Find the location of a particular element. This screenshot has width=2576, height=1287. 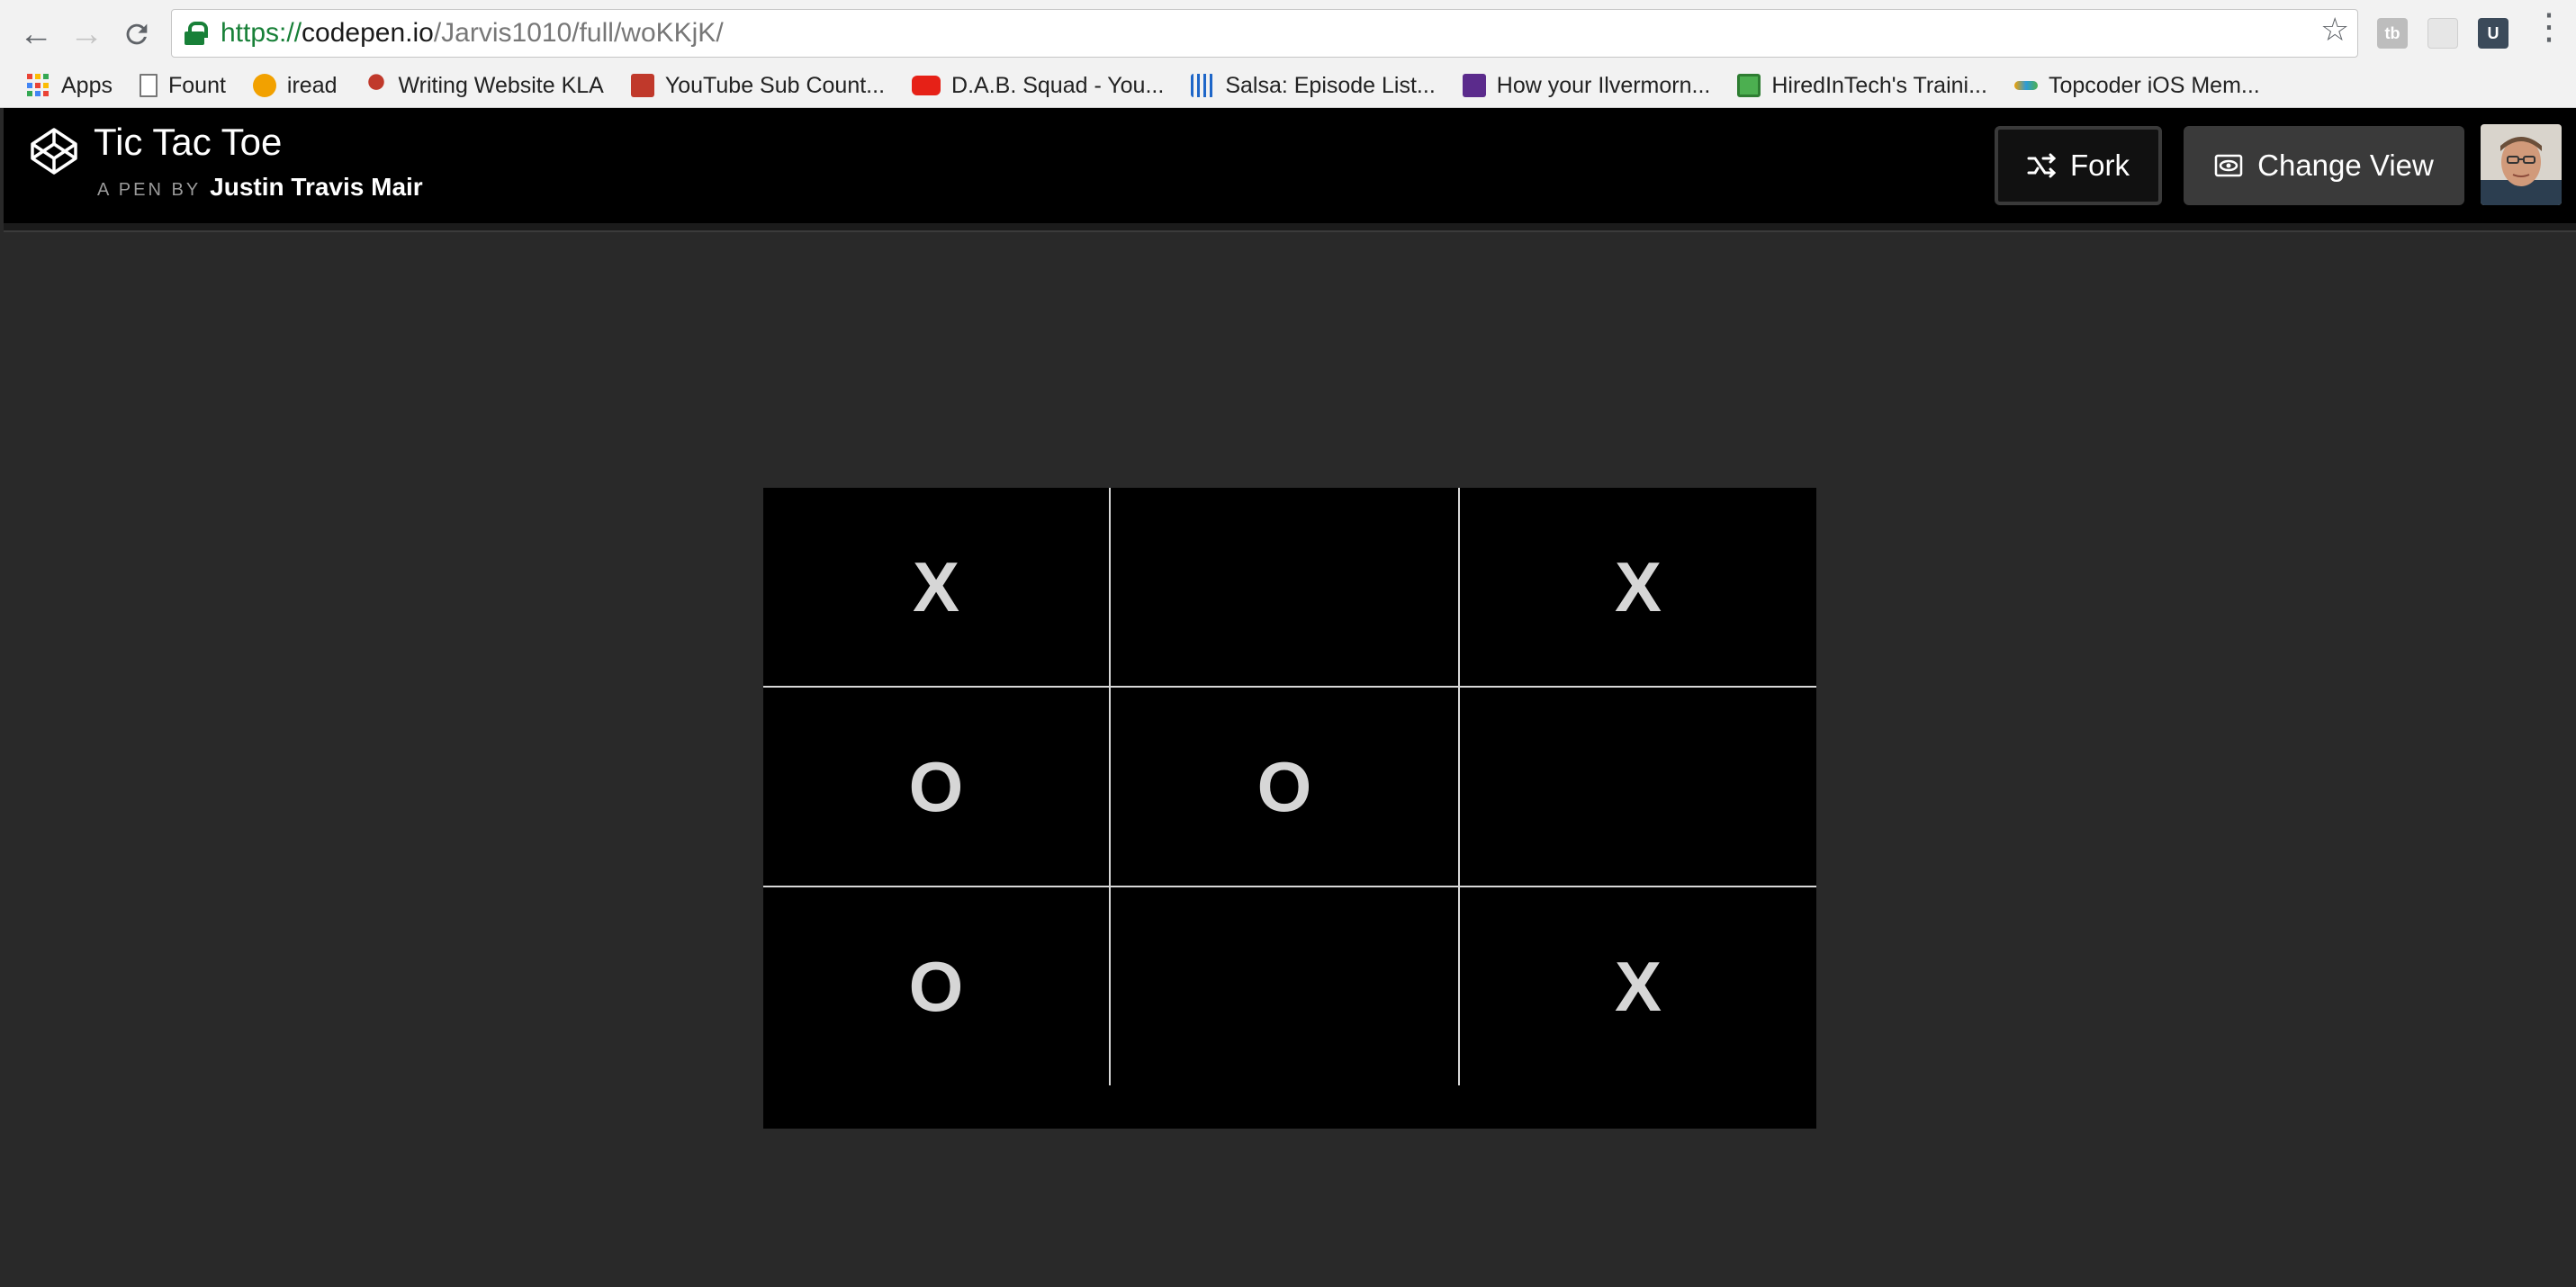

bookmark-fount: Fount is located at coordinates (182, 86).